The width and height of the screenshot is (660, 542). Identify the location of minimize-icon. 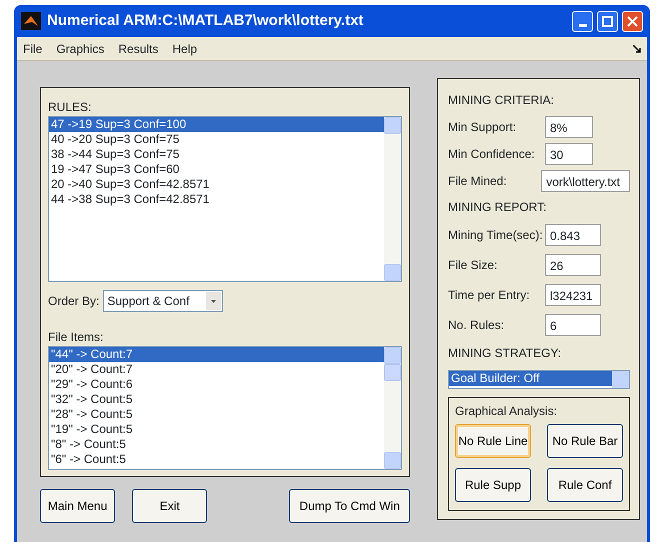
(582, 25).